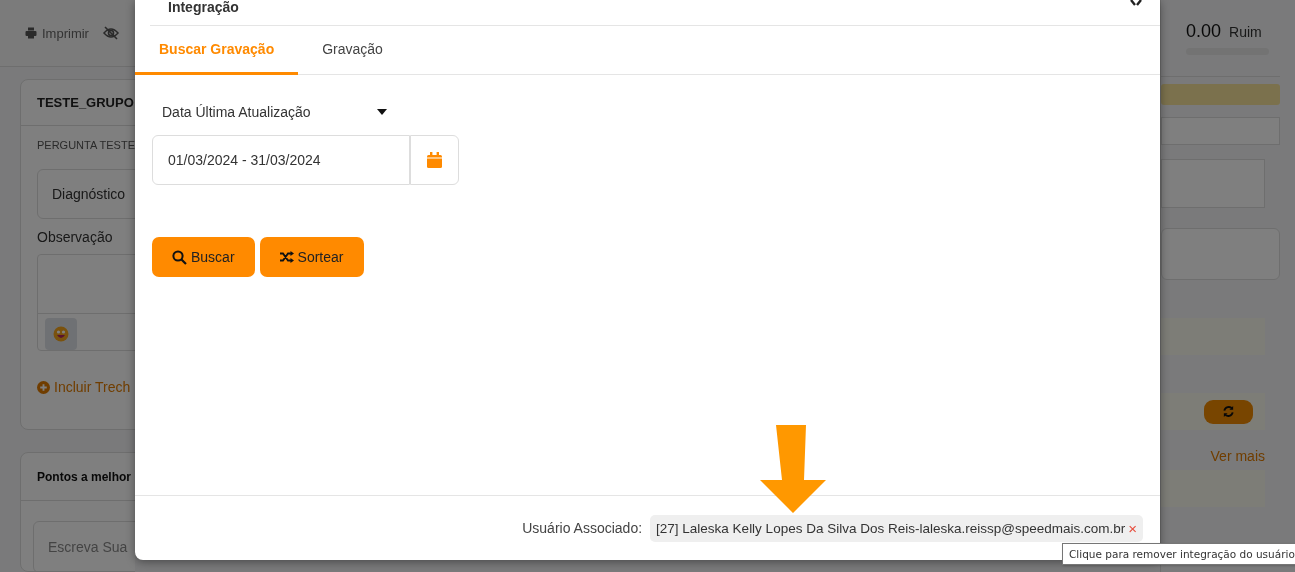  Describe the element at coordinates (85, 102) in the screenshot. I see `card-title: TESTE_GRUPO` at that location.